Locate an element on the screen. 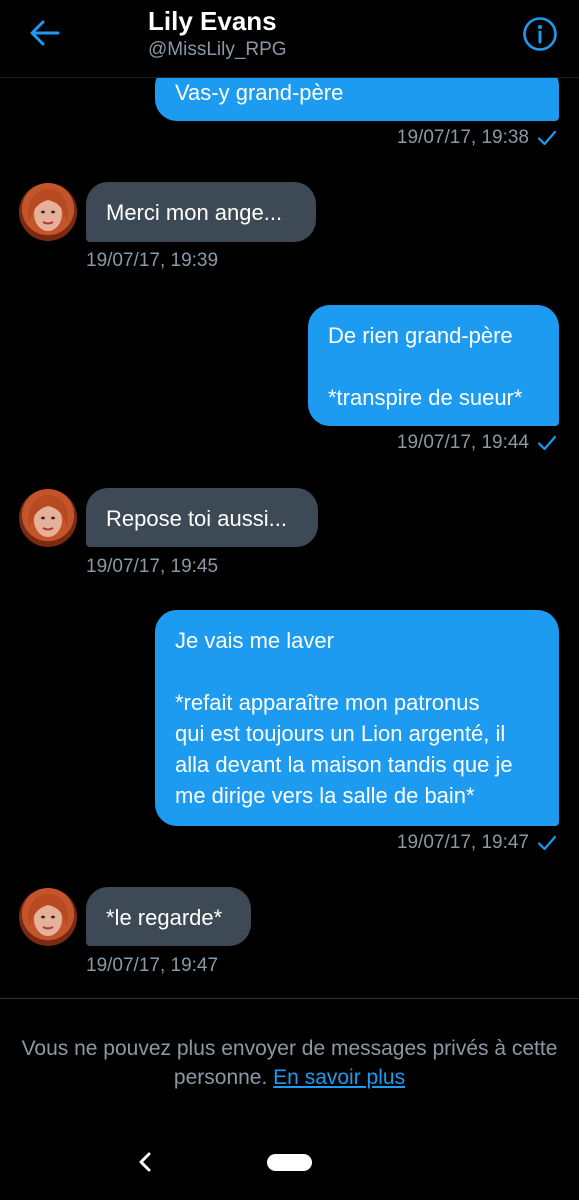 The image size is (579, 1200). message-timestamp: 19/07/17, 19:38 is located at coordinates (477, 138).